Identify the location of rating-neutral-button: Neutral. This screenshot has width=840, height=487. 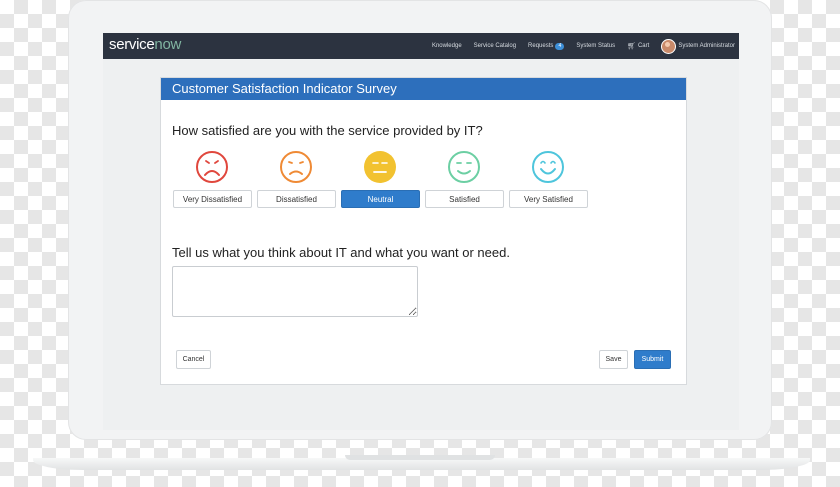
(380, 199).